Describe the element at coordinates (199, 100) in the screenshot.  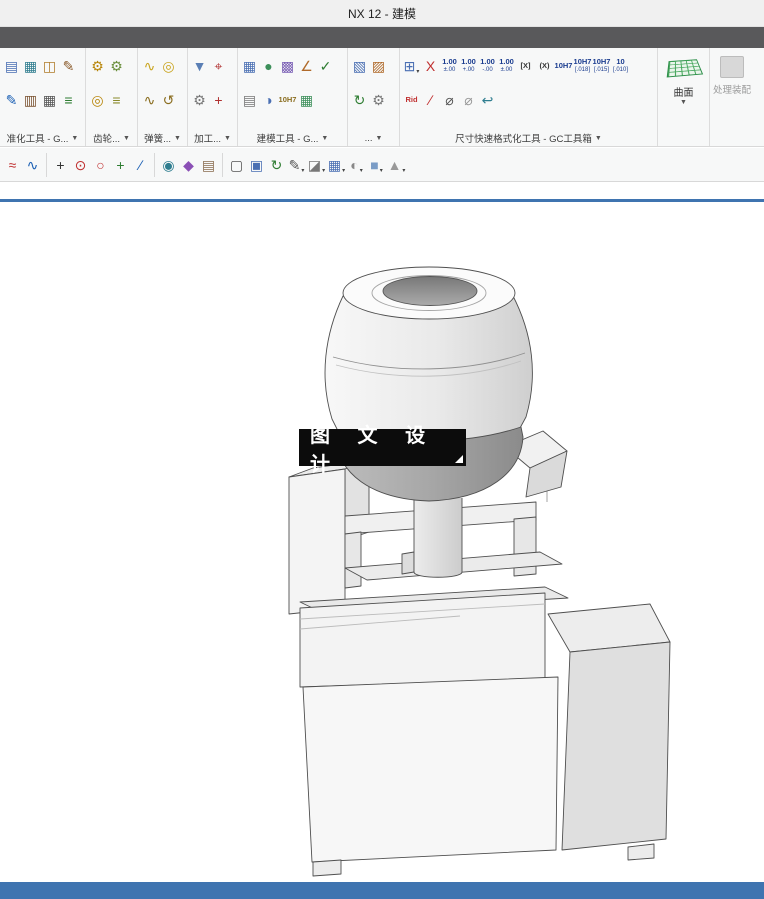
I see `mill-icon: ⚙` at that location.